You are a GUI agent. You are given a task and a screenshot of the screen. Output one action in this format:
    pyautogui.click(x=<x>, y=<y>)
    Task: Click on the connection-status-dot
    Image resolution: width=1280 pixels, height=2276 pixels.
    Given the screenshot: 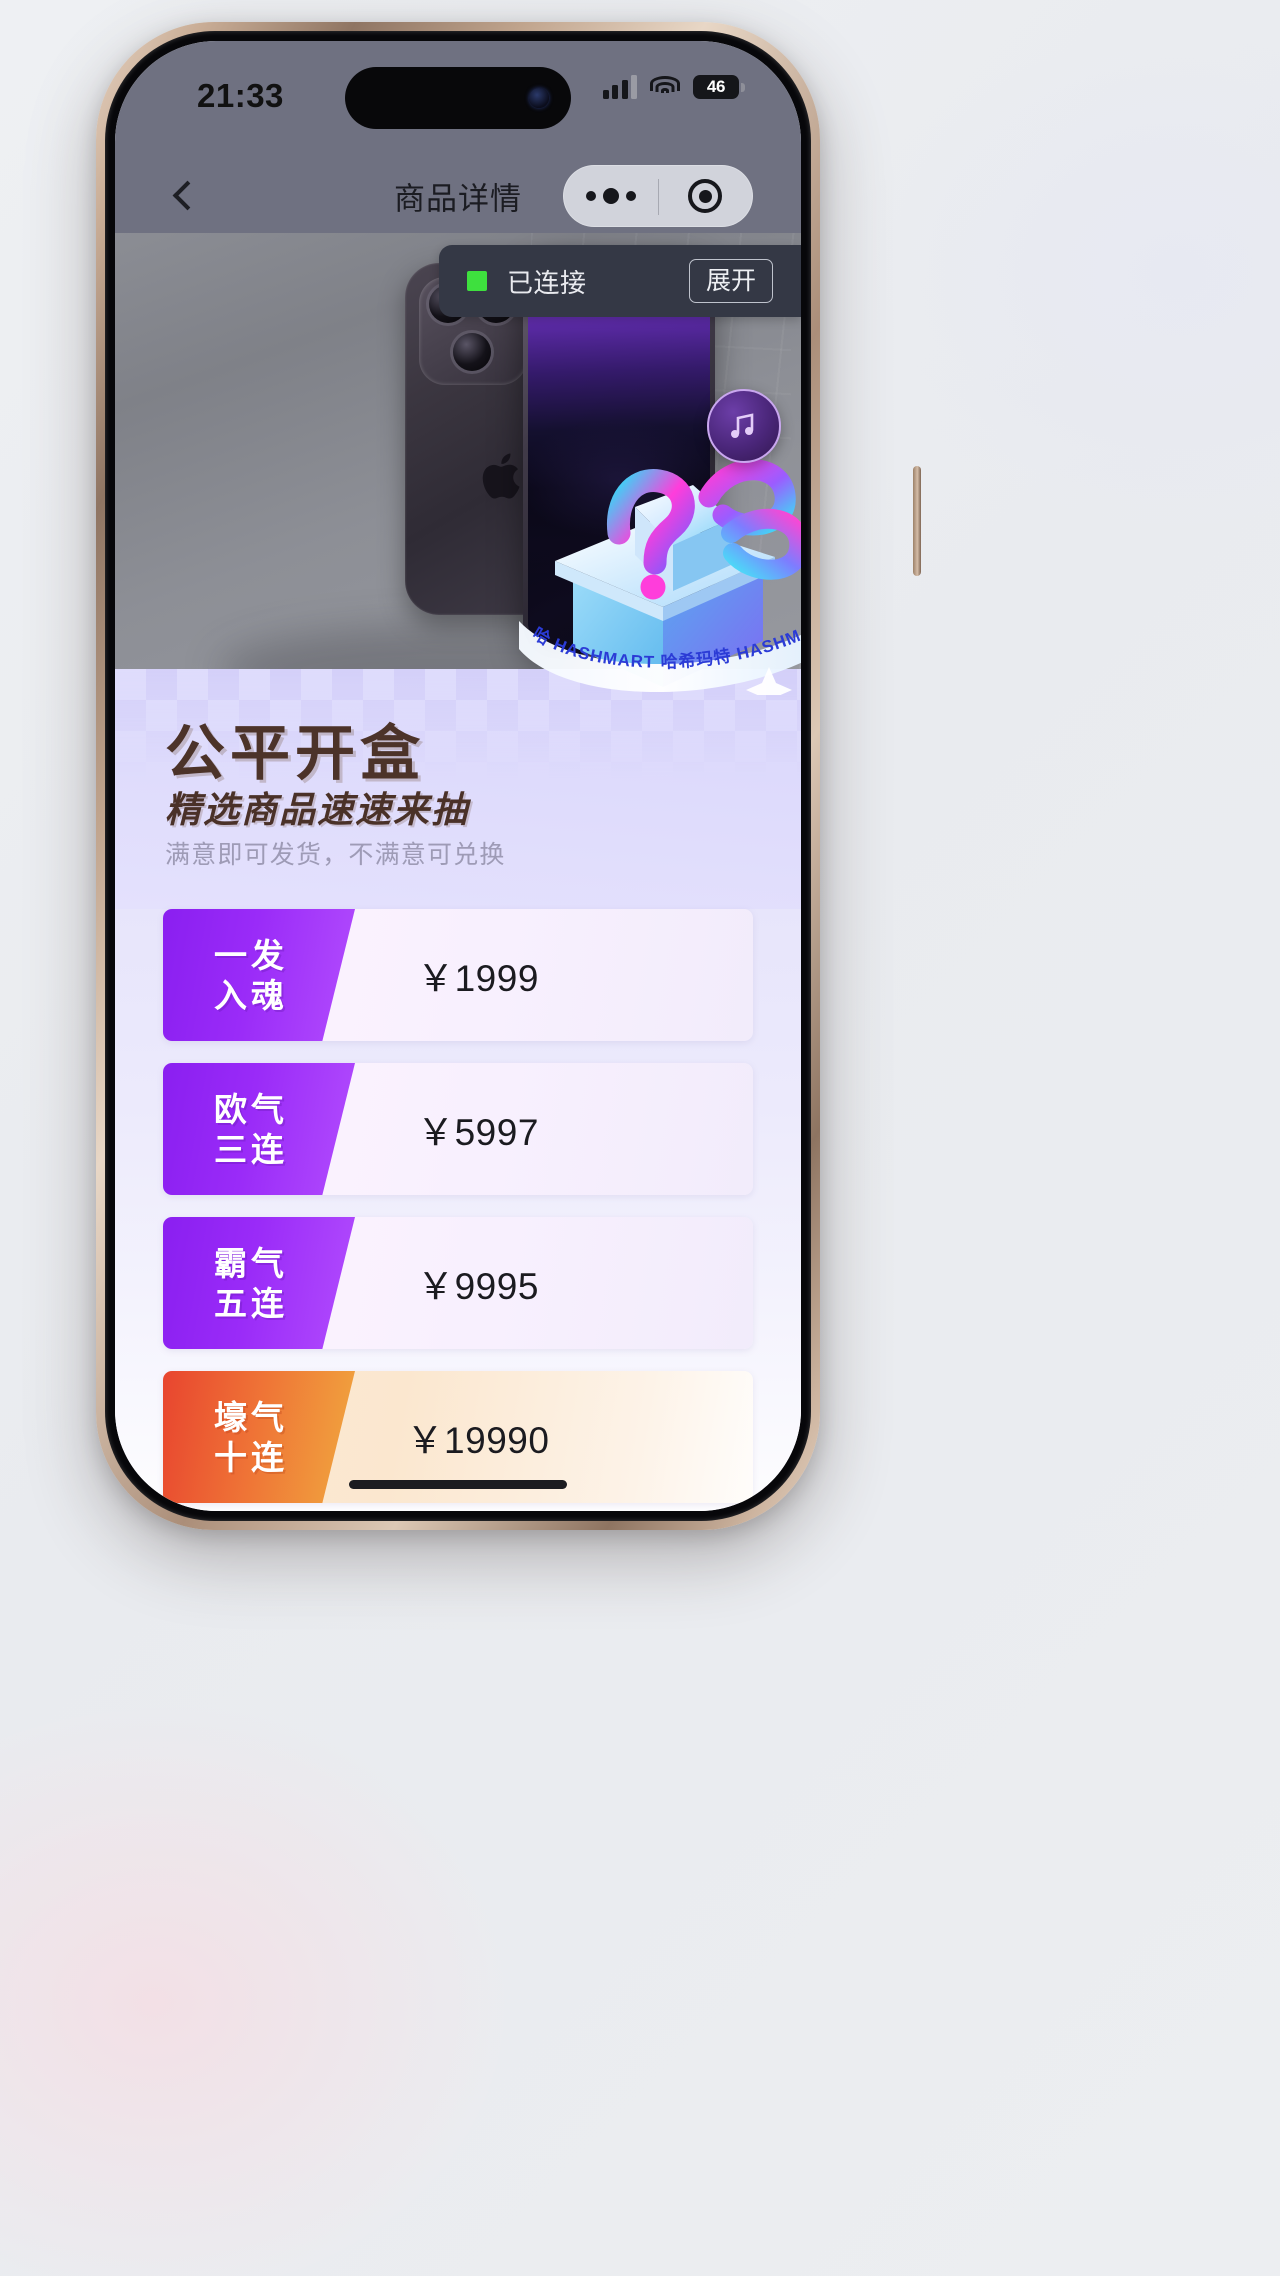 What is the action you would take?
    pyautogui.click(x=477, y=281)
    